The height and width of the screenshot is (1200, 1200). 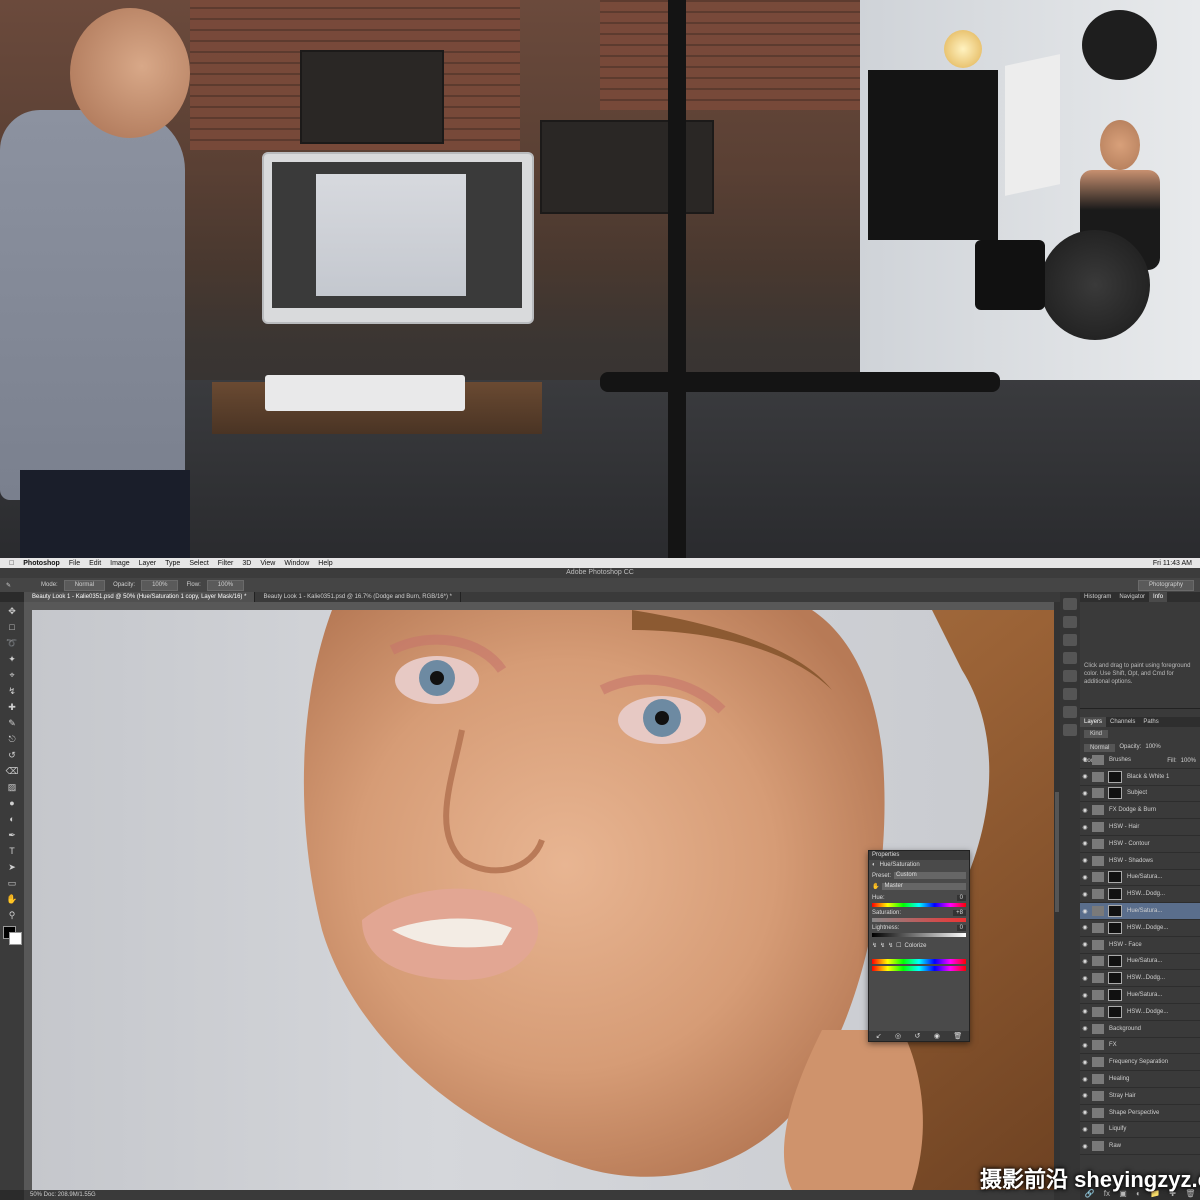 What do you see at coordinates (267, 563) in the screenshot?
I see `menu-view: View` at bounding box center [267, 563].